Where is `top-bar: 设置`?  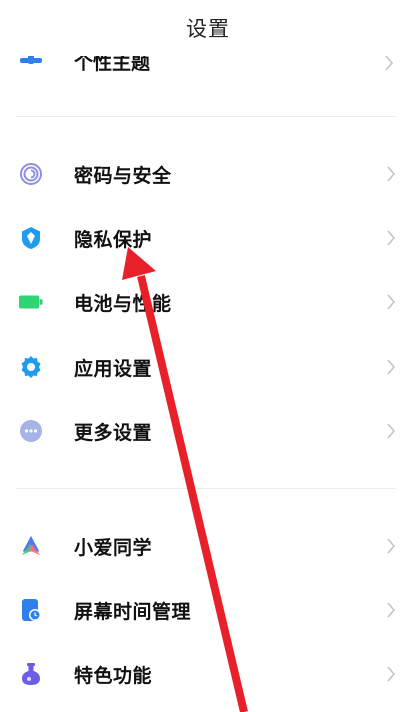 top-bar: 设置 is located at coordinates (208, 28).